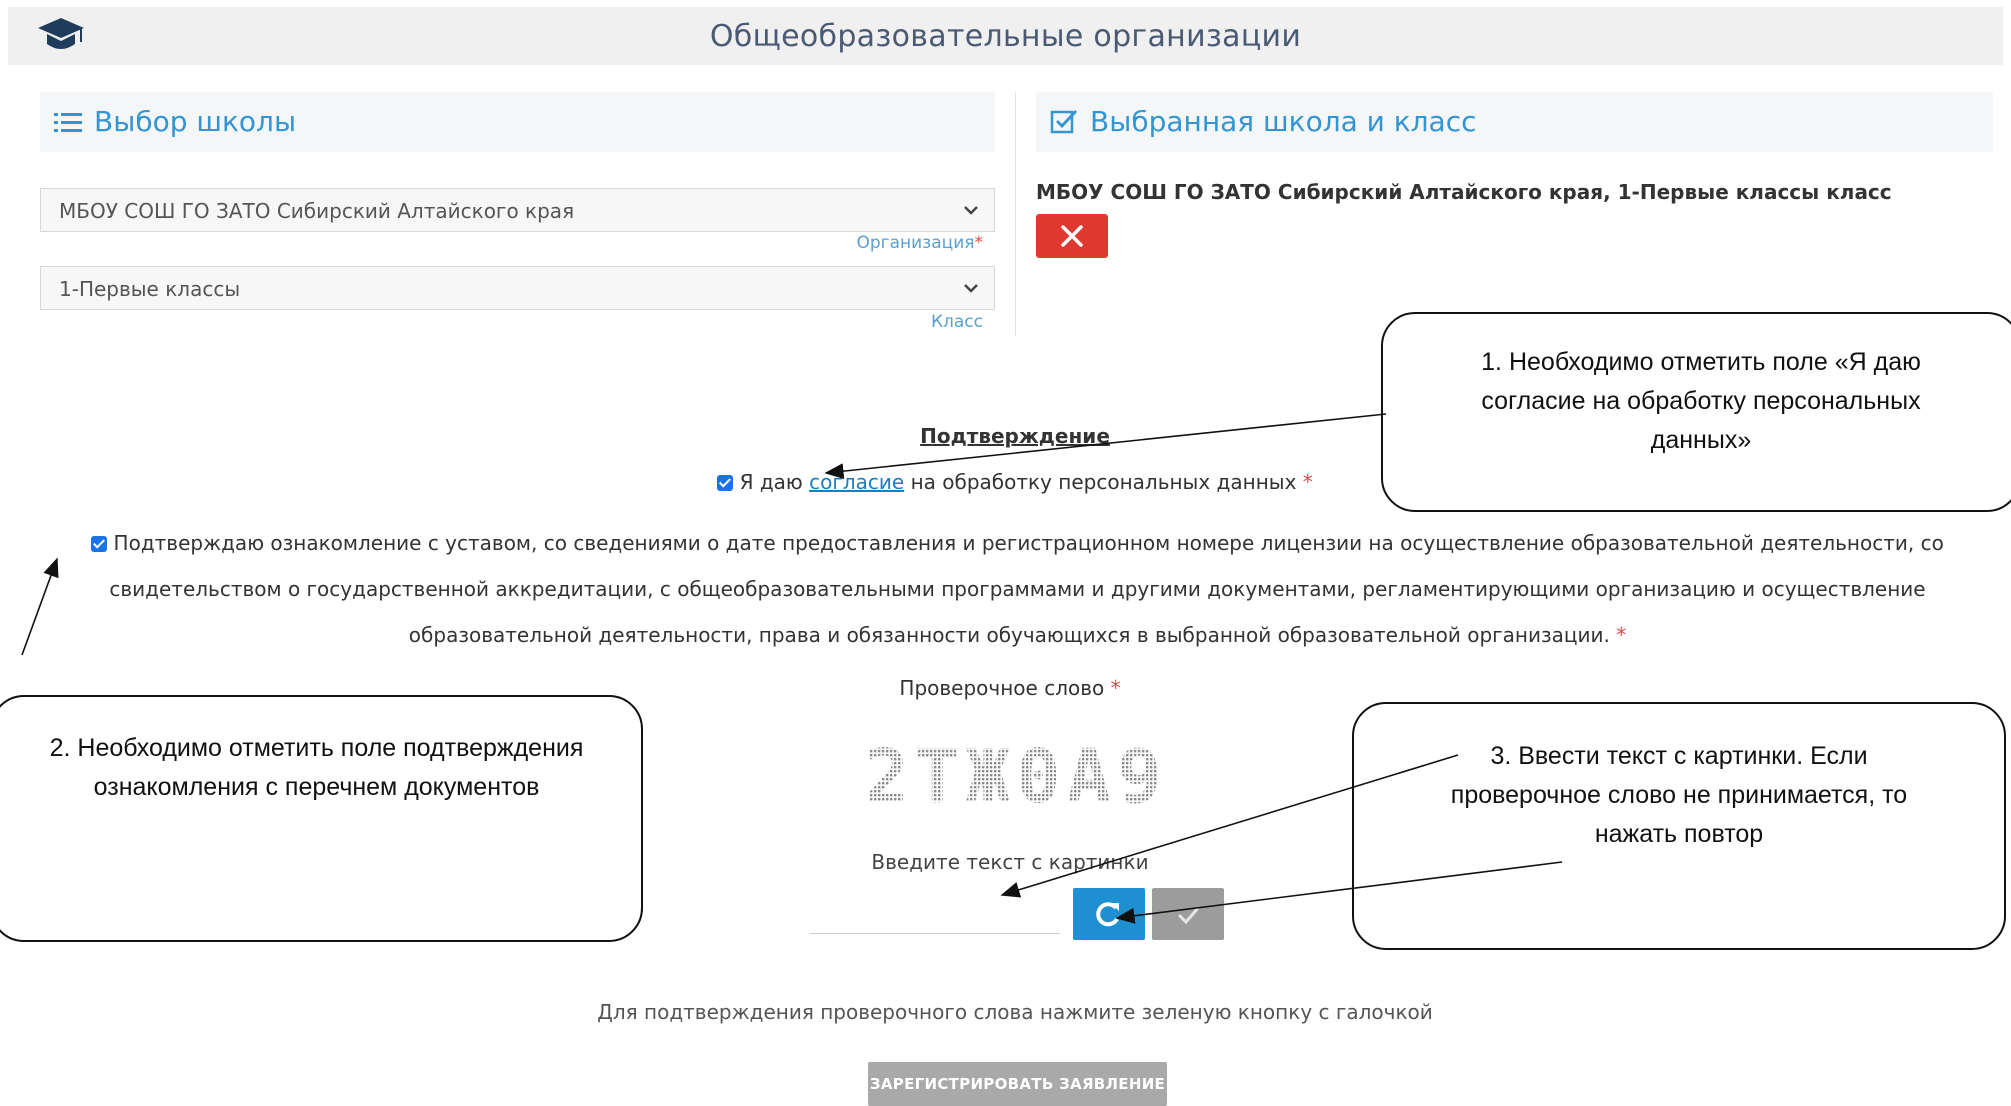 The height and width of the screenshot is (1106, 2011). I want to click on close-icon, so click(1072, 236).